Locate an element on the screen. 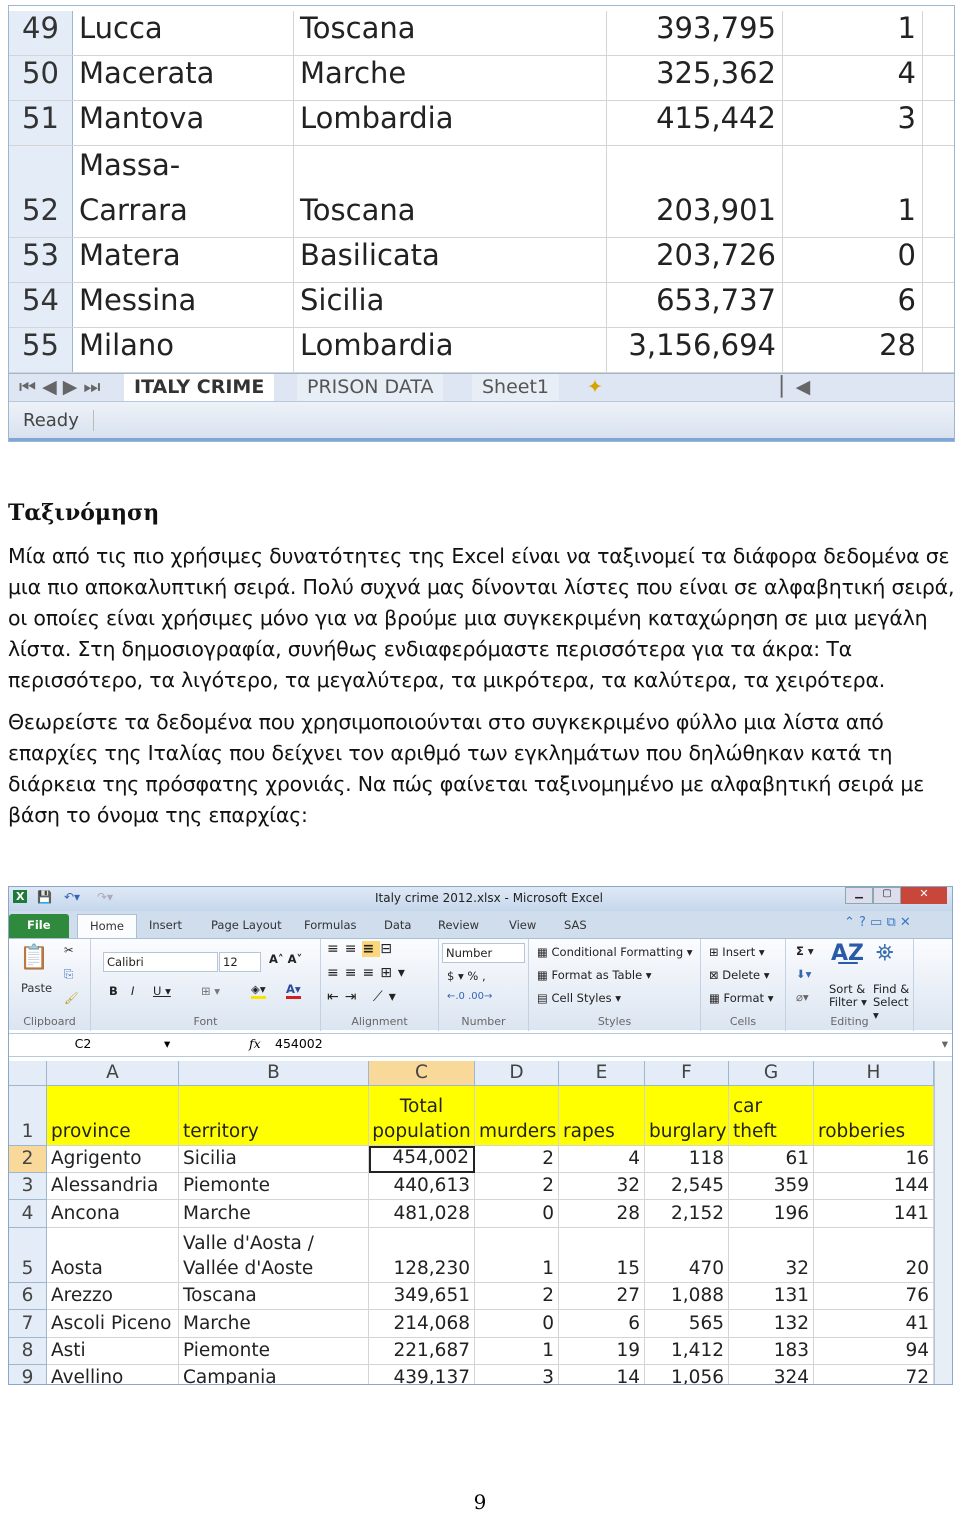 The image size is (960, 1516). sort-filter-icon: A͟Z is located at coordinates (847, 953).